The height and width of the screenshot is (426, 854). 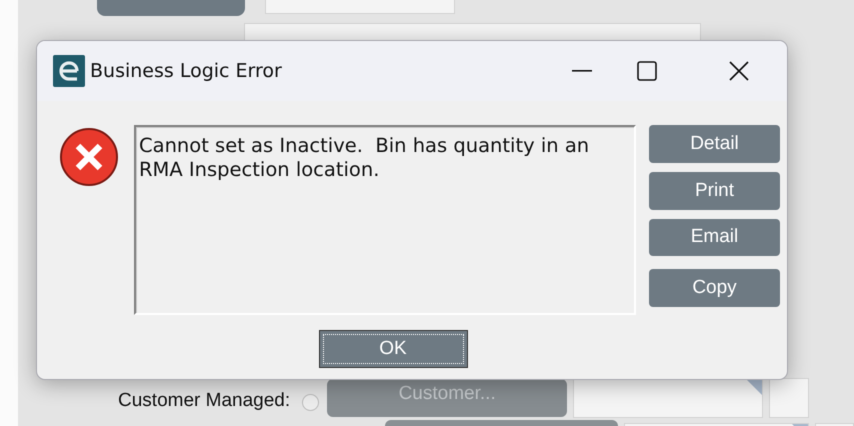 What do you see at coordinates (69, 71) in the screenshot?
I see `app-logo-icon` at bounding box center [69, 71].